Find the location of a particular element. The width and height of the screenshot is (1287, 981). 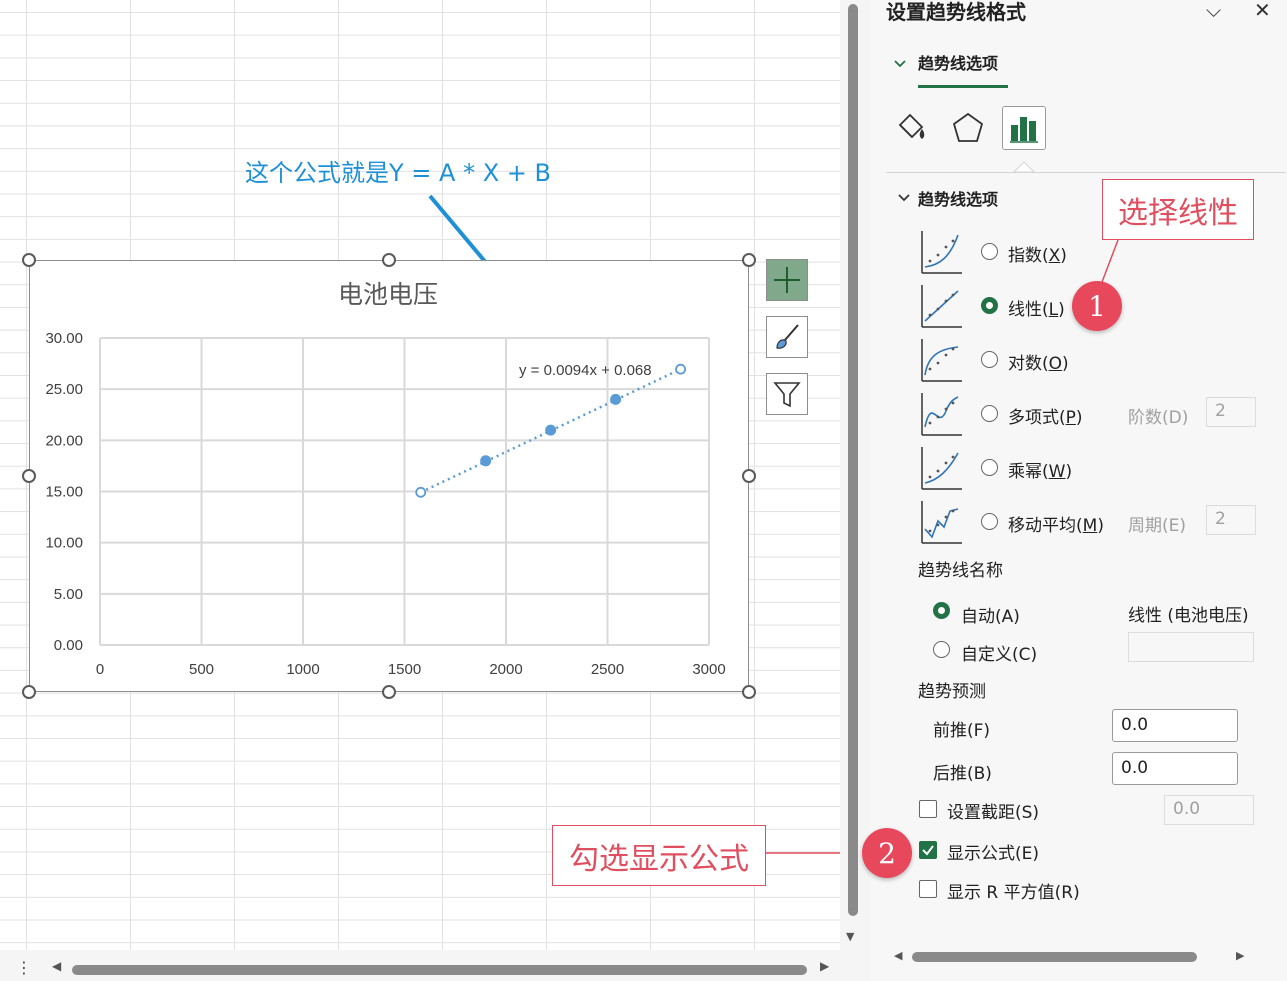

name-custom-label: 自定义(C) is located at coordinates (999, 652).